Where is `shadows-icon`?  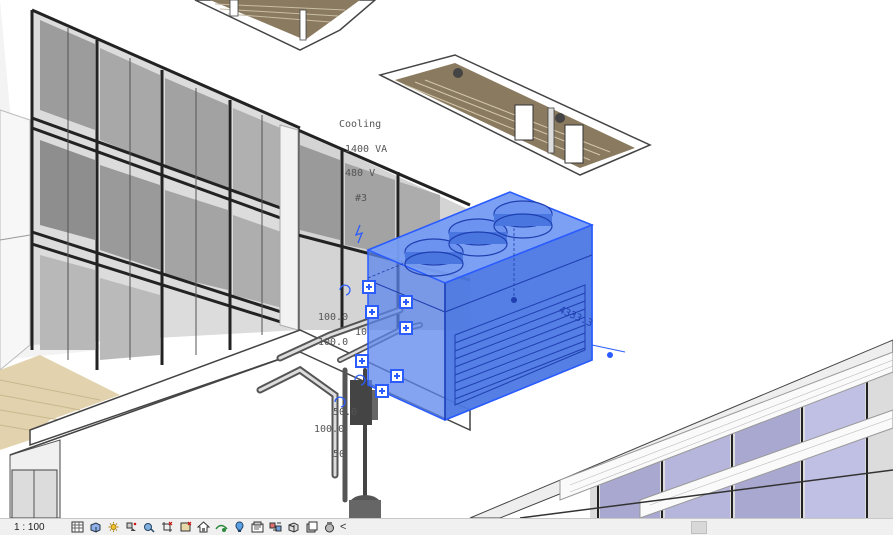 shadows-icon is located at coordinates (131, 527).